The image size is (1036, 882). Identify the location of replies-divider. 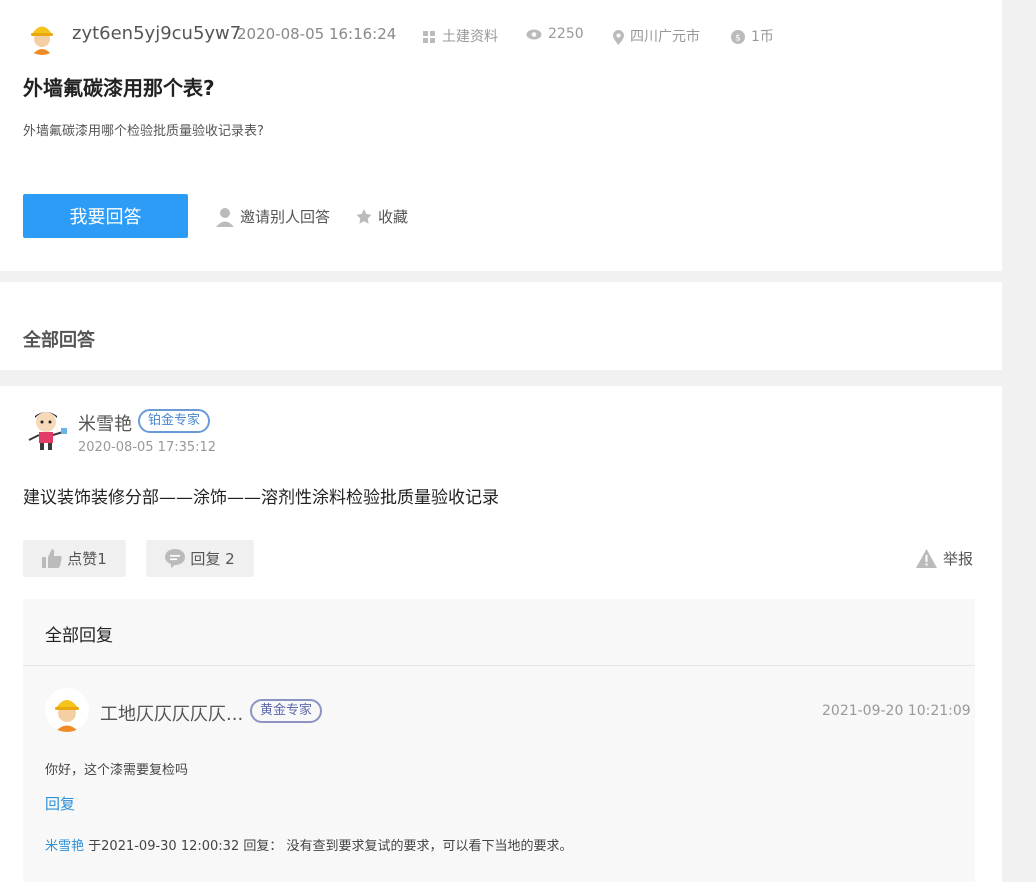
(499, 665).